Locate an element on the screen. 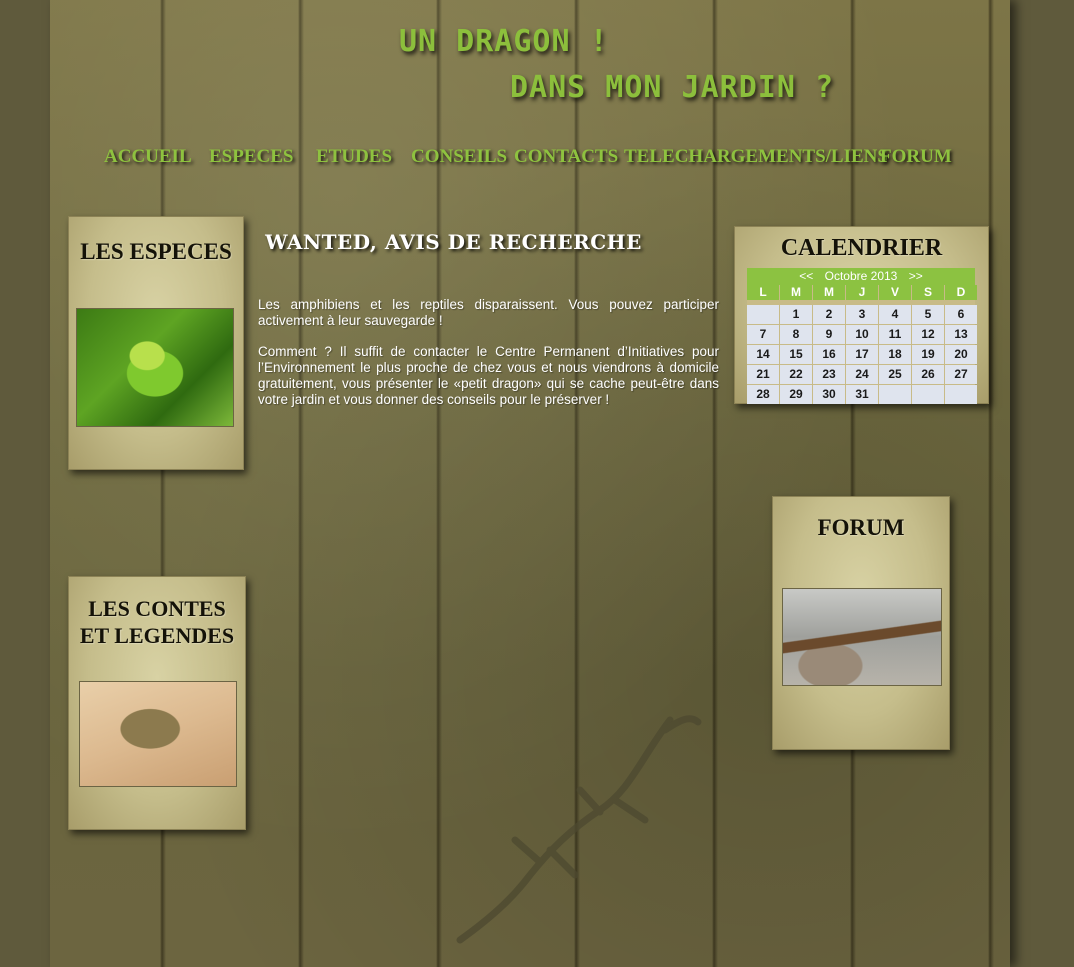 The image size is (1074, 967). nav-item-conseils: CONSEILS is located at coordinates (459, 157).